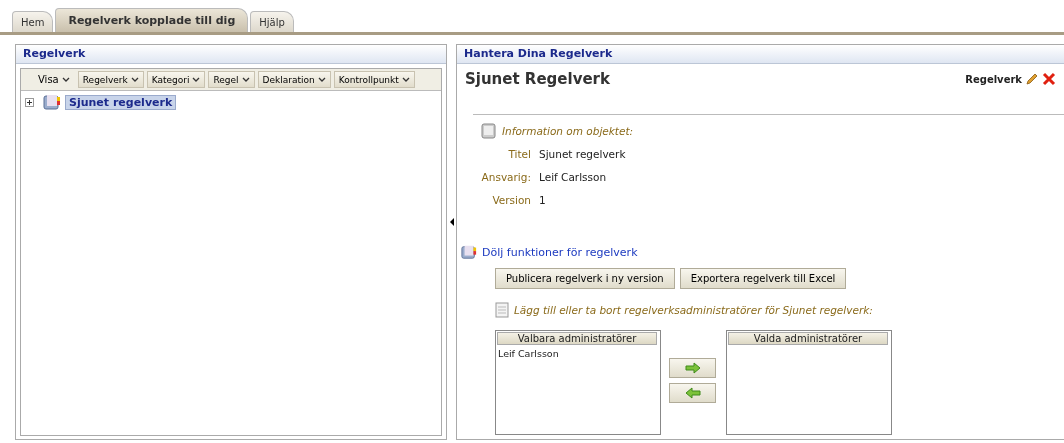 The width and height of the screenshot is (1064, 443). I want to click on add-button, so click(692, 368).